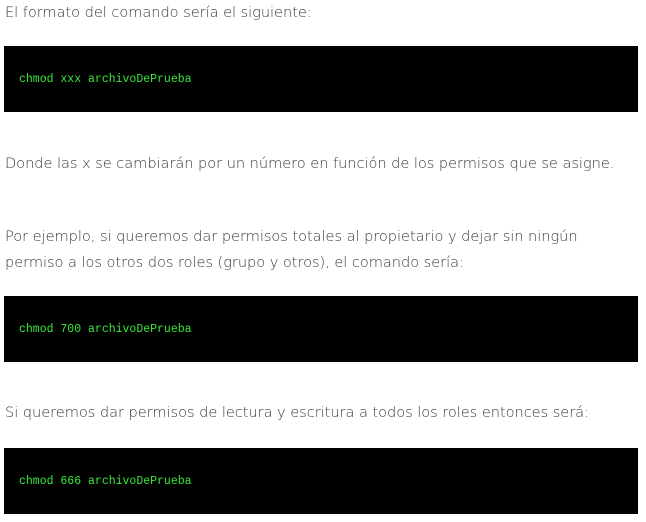 The image size is (646, 522). Describe the element at coordinates (321, 481) in the screenshot. I see `code-block-read-write-all: chmod 666 archivoDePrueba` at that location.